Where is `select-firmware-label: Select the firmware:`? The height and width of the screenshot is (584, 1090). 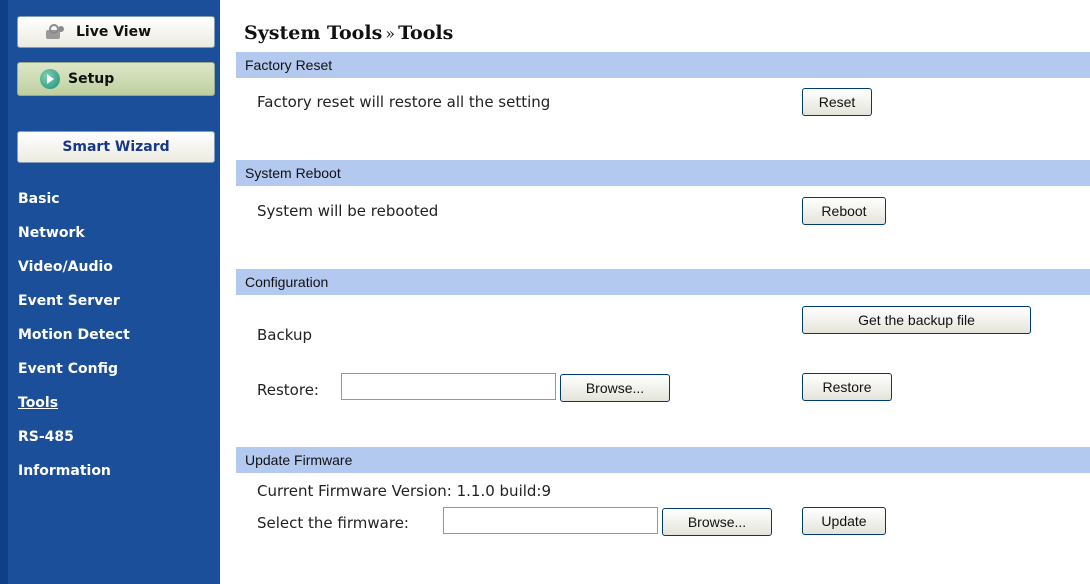
select-firmware-label: Select the firmware: is located at coordinates (333, 523).